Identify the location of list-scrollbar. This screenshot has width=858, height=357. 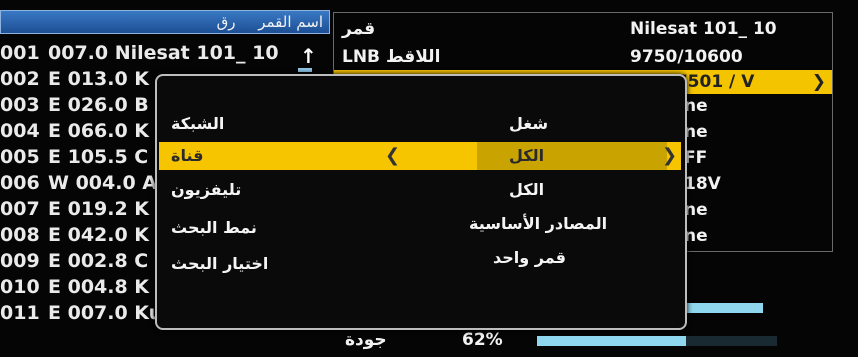
(305, 70).